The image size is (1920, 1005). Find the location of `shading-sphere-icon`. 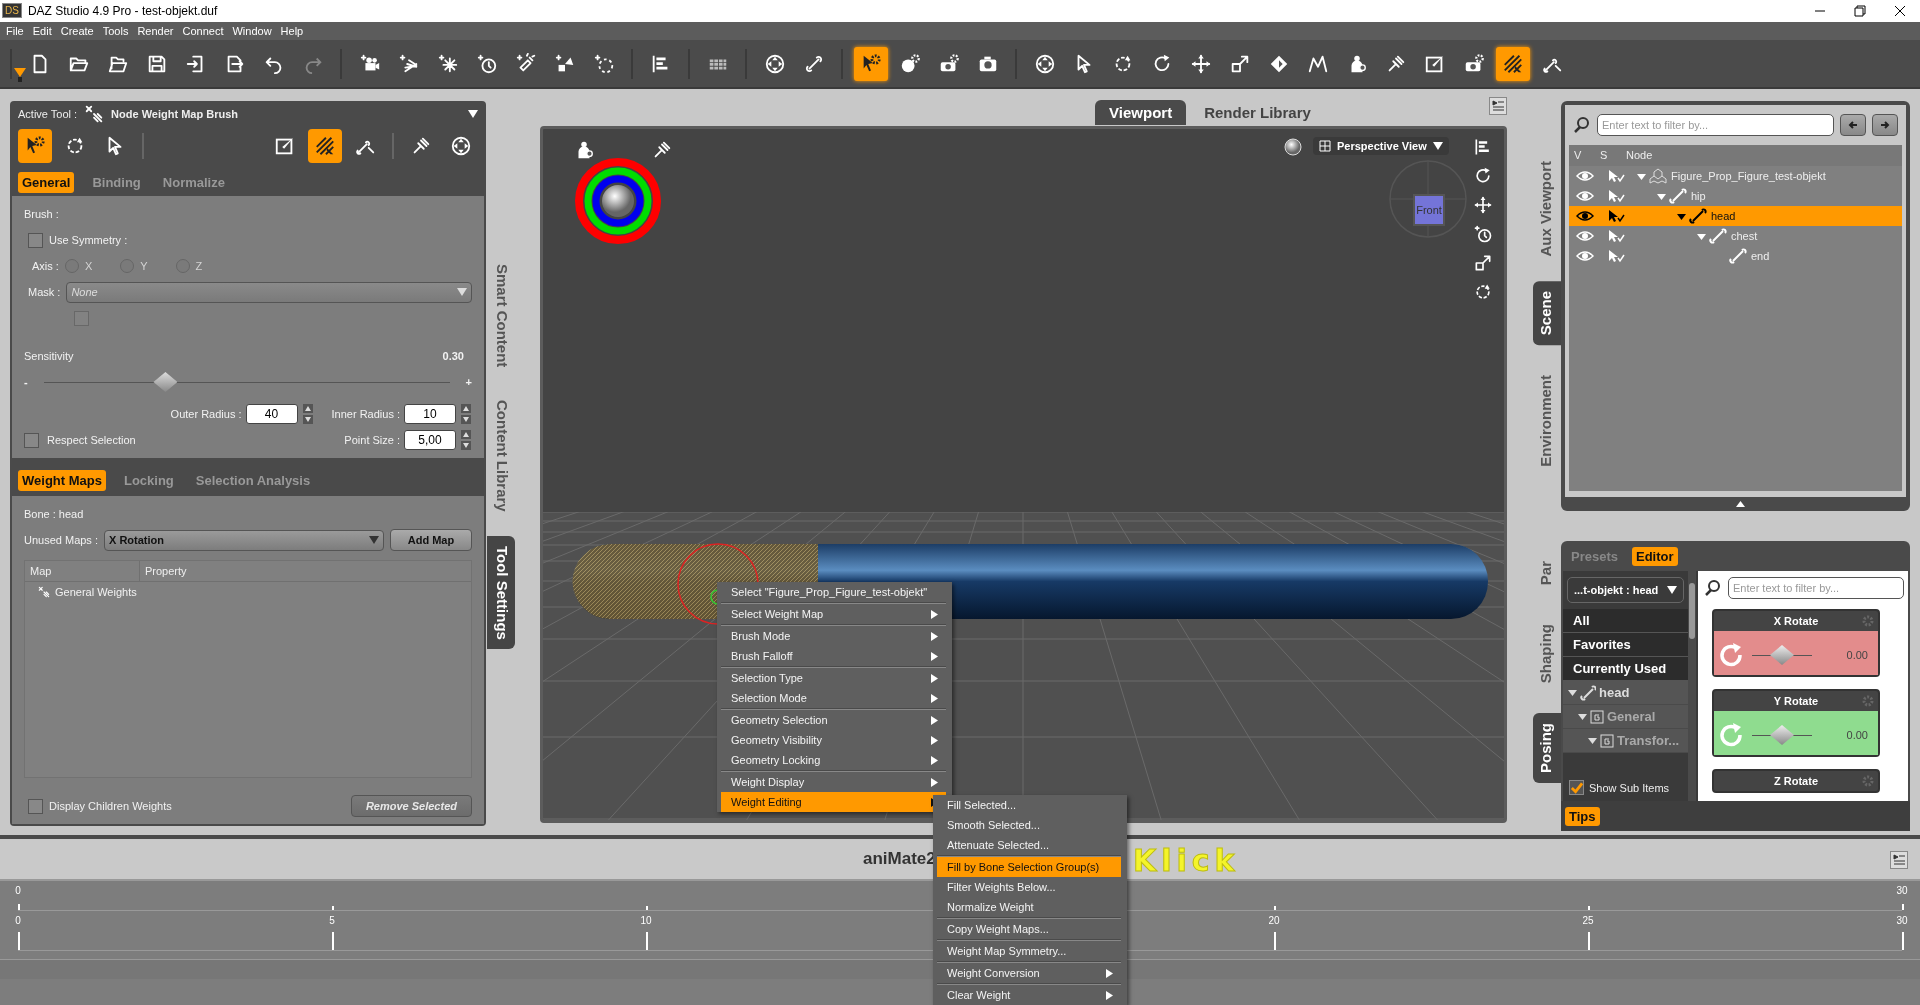

shading-sphere-icon is located at coordinates (1293, 147).